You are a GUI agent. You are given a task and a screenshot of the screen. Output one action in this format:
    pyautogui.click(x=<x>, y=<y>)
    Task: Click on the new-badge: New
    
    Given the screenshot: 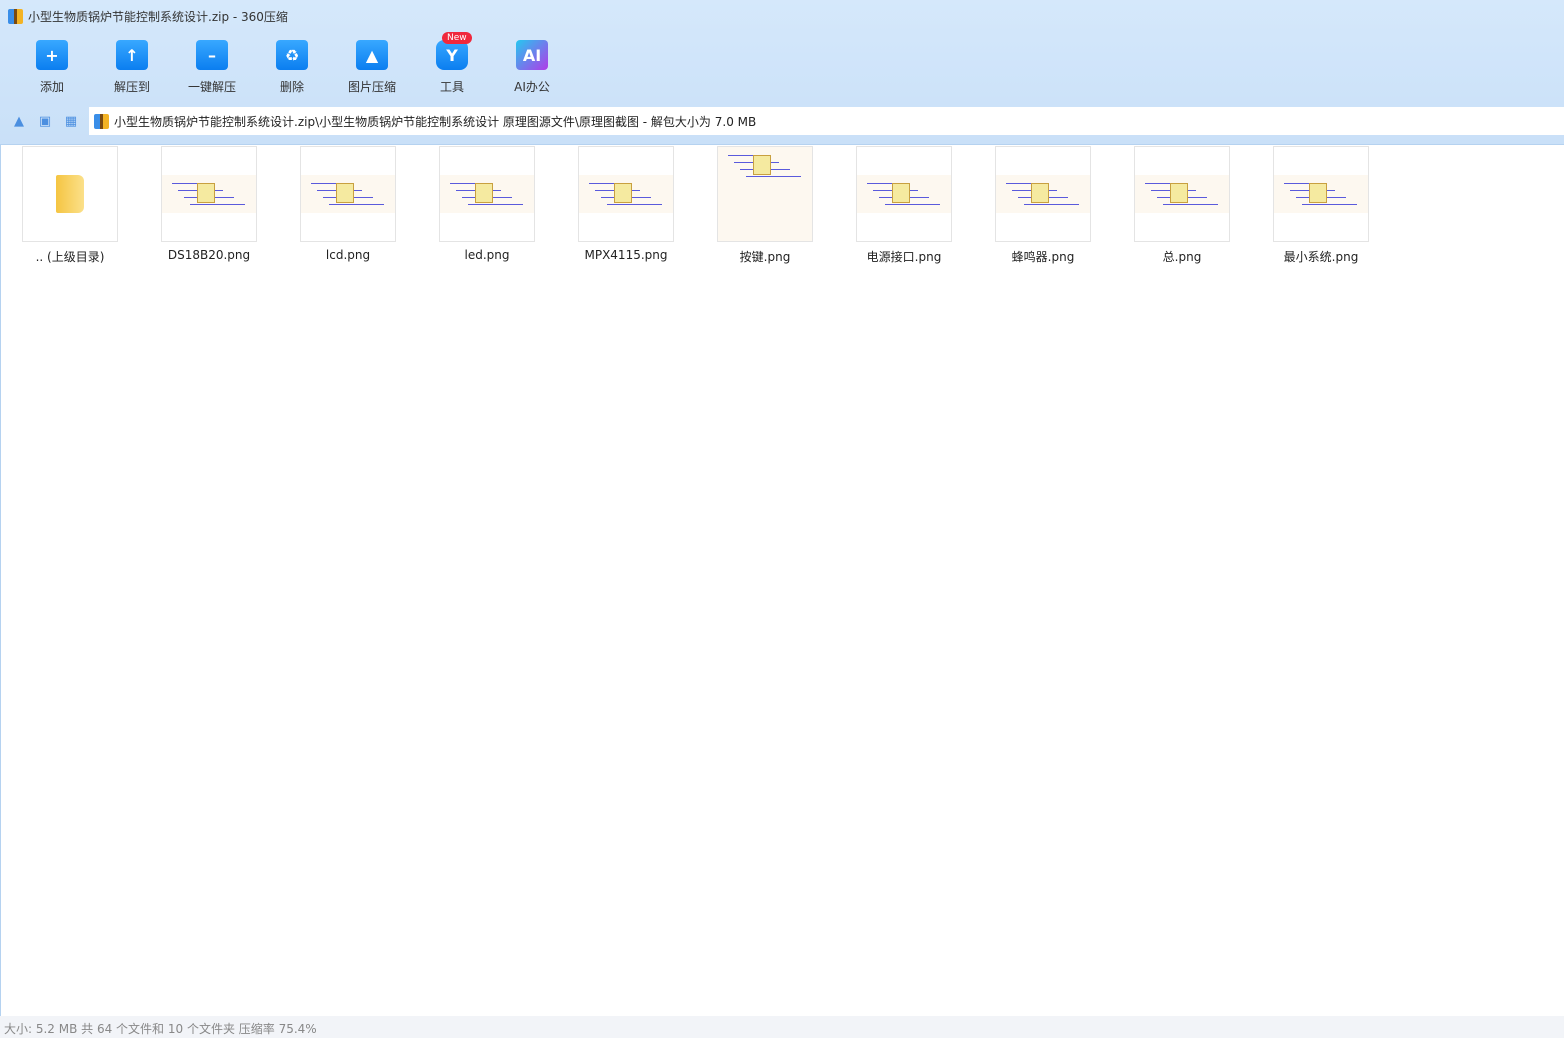 What is the action you would take?
    pyautogui.click(x=457, y=38)
    